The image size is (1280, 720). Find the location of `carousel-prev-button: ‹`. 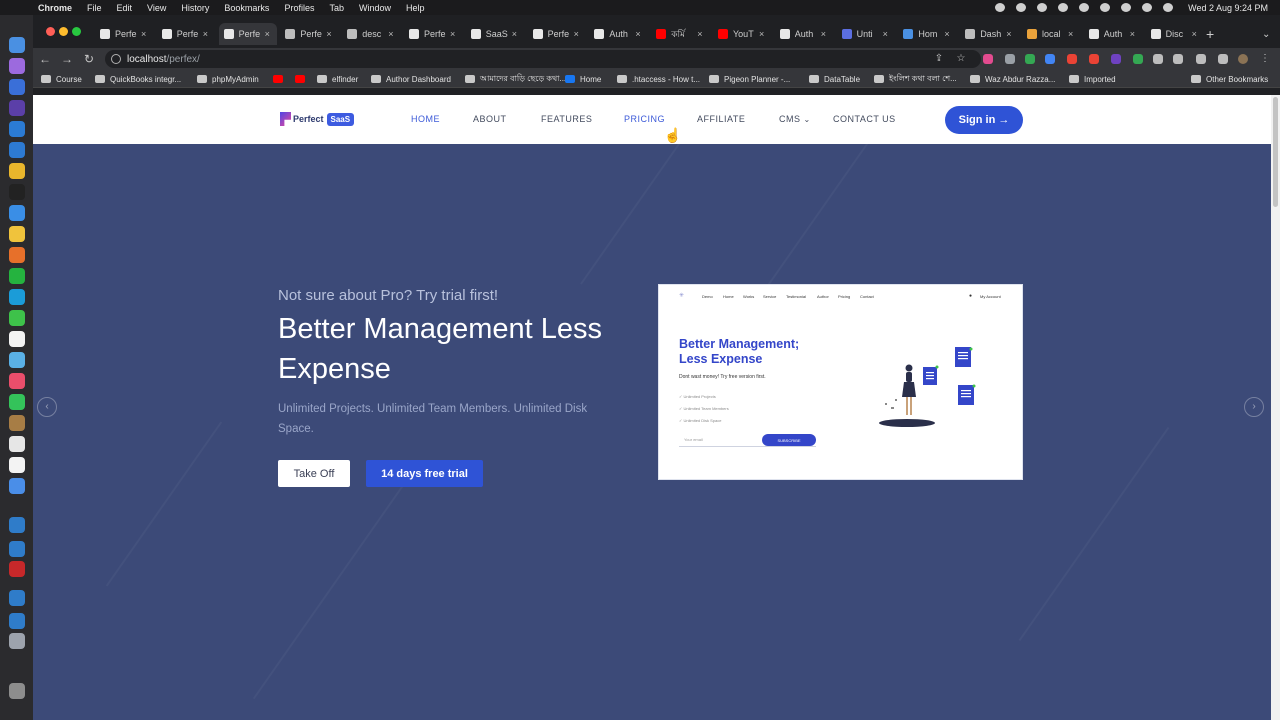

carousel-prev-button: ‹ is located at coordinates (47, 407).